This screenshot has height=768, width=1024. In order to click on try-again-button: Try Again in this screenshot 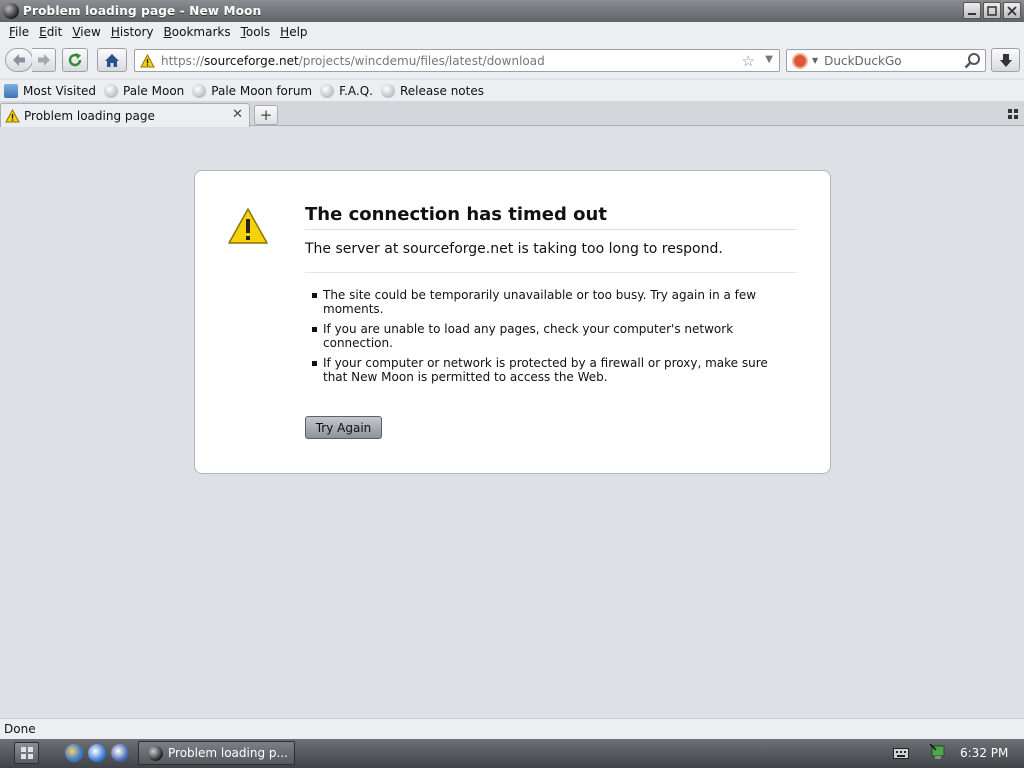, I will do `click(343, 427)`.